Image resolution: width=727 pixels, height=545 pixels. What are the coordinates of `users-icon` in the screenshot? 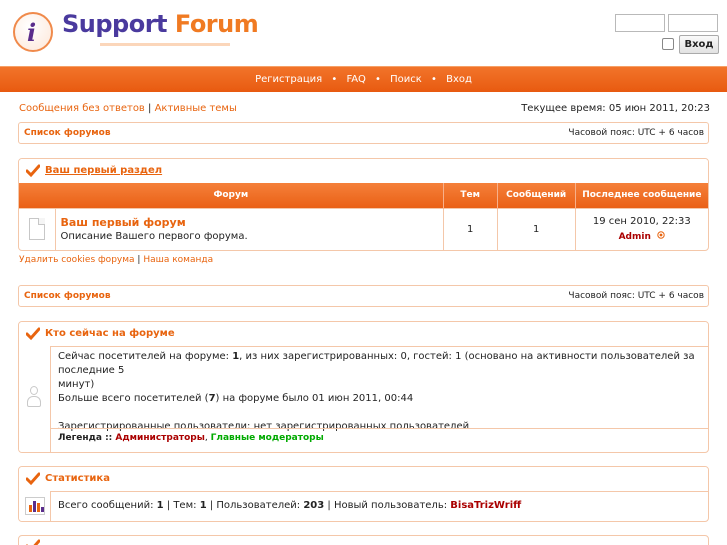 It's located at (34, 397).